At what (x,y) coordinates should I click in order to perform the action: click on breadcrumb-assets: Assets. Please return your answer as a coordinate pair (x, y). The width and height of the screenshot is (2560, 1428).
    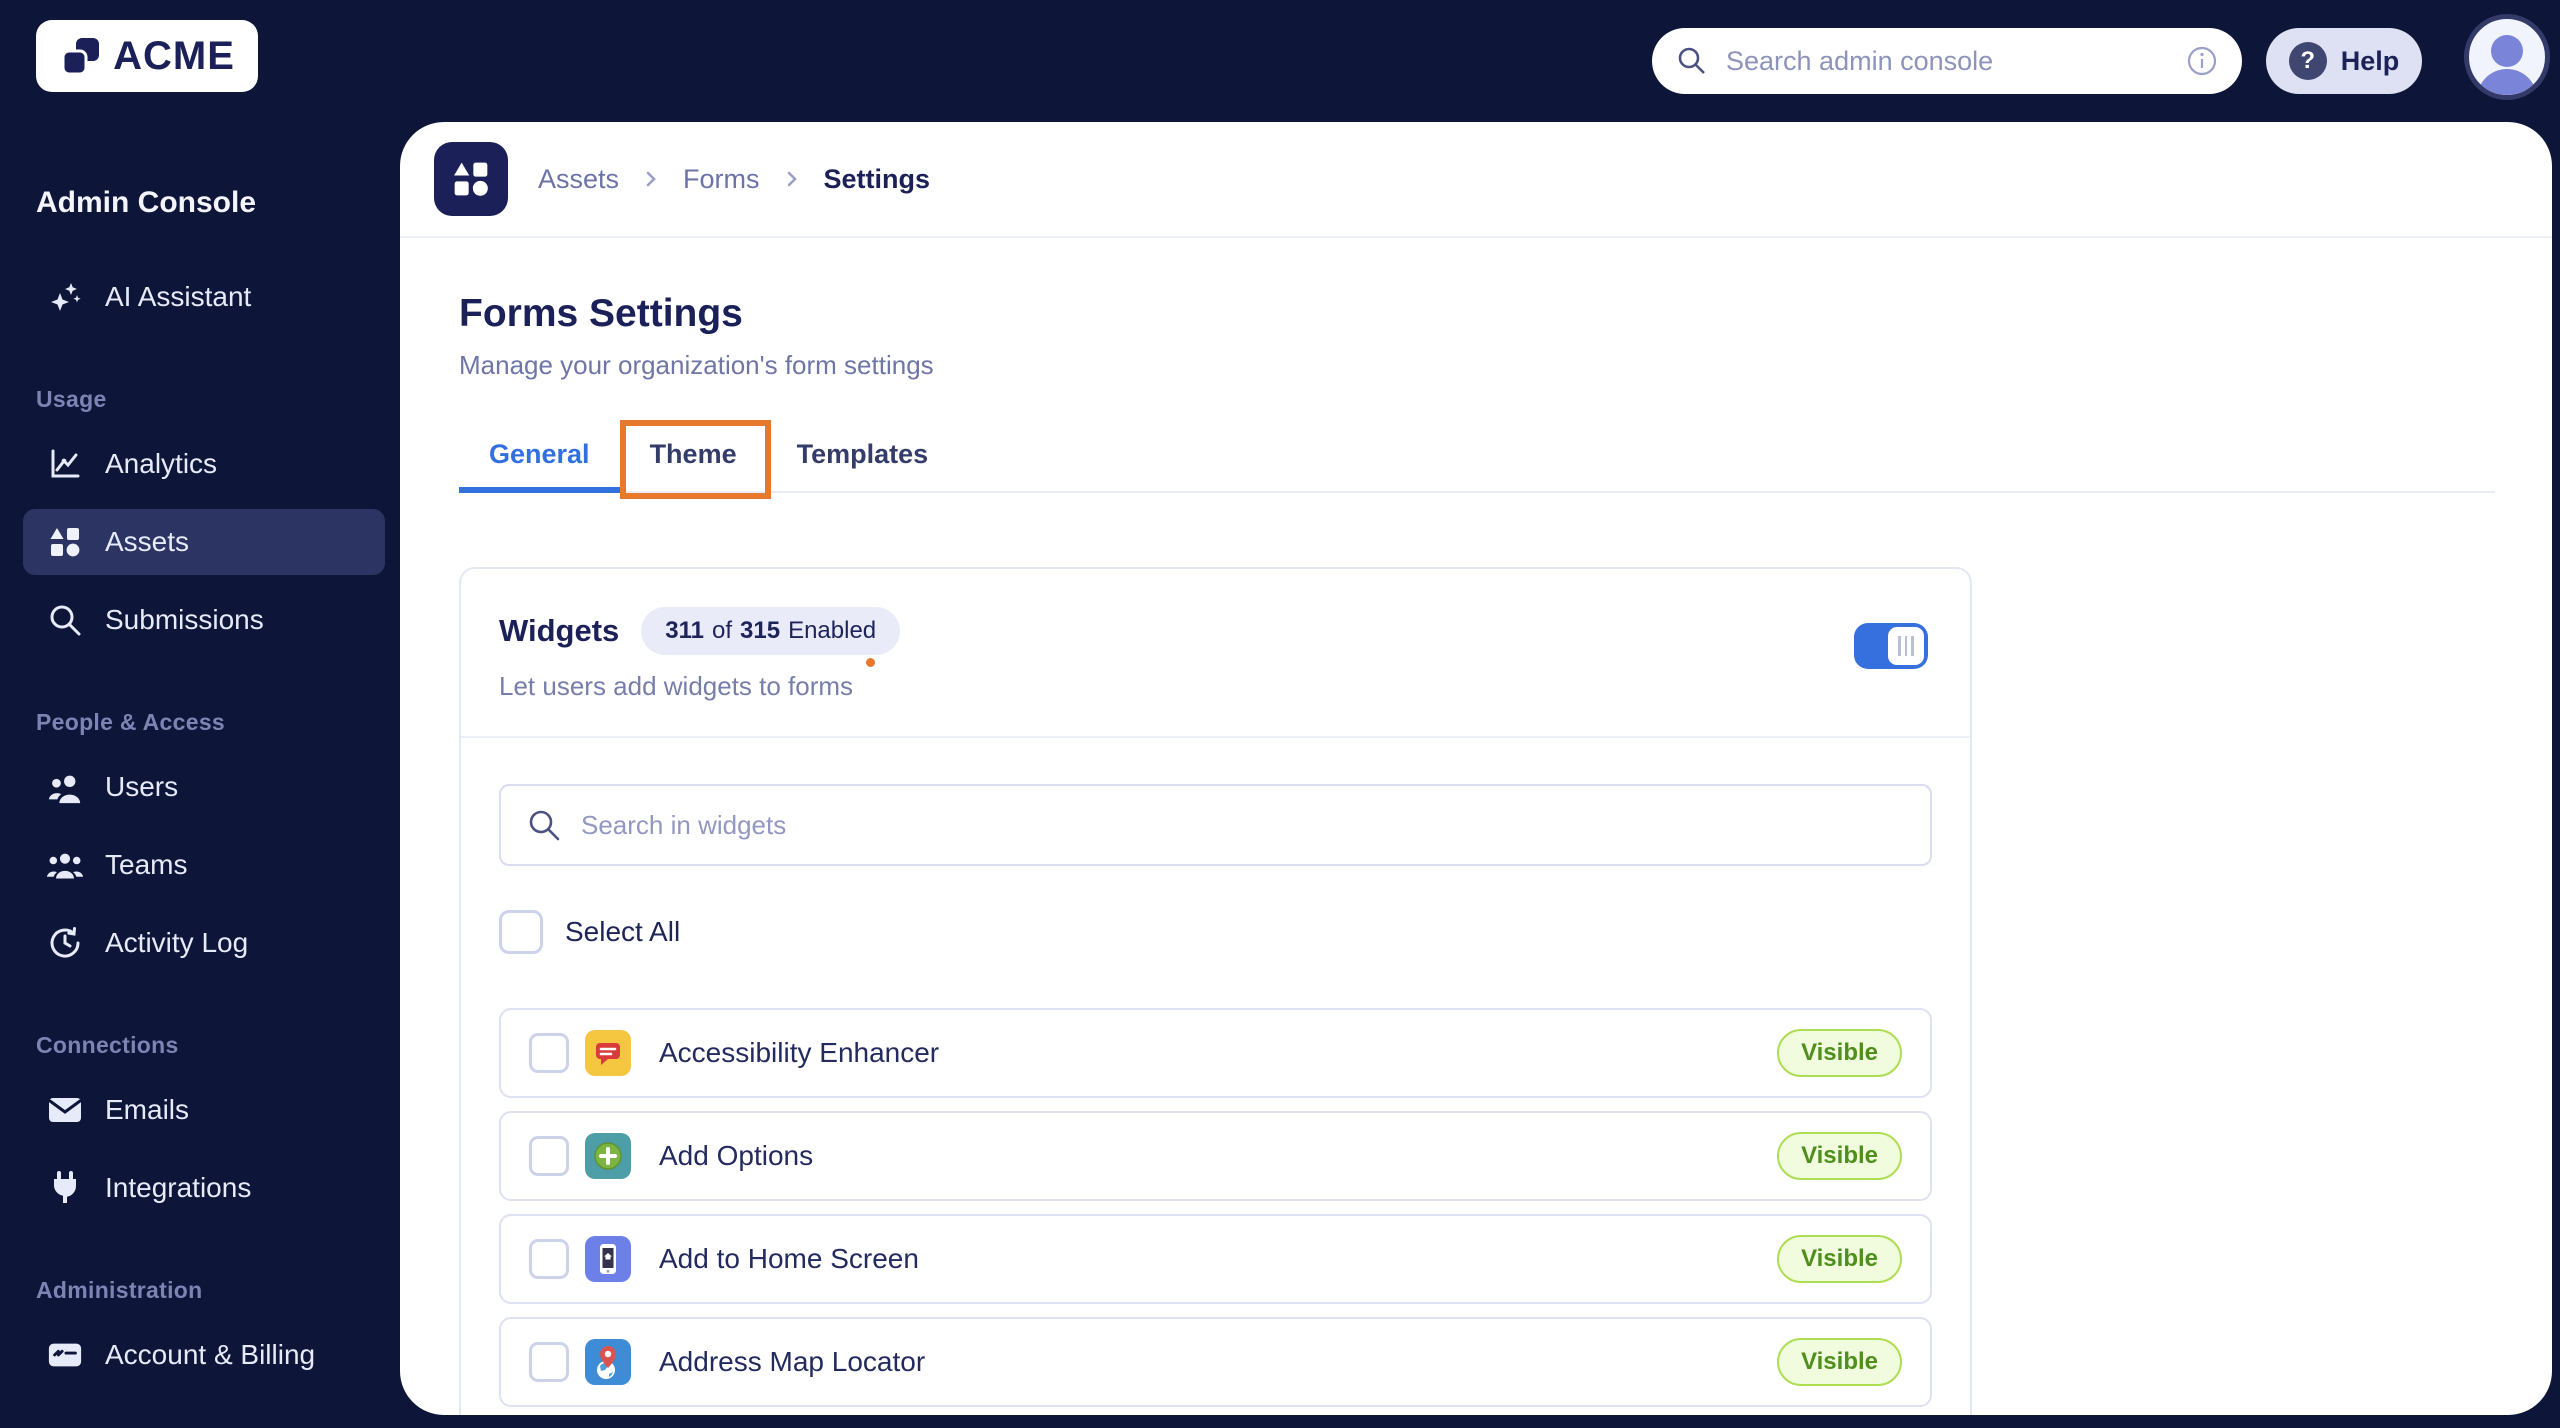
    Looking at the image, I should click on (578, 179).